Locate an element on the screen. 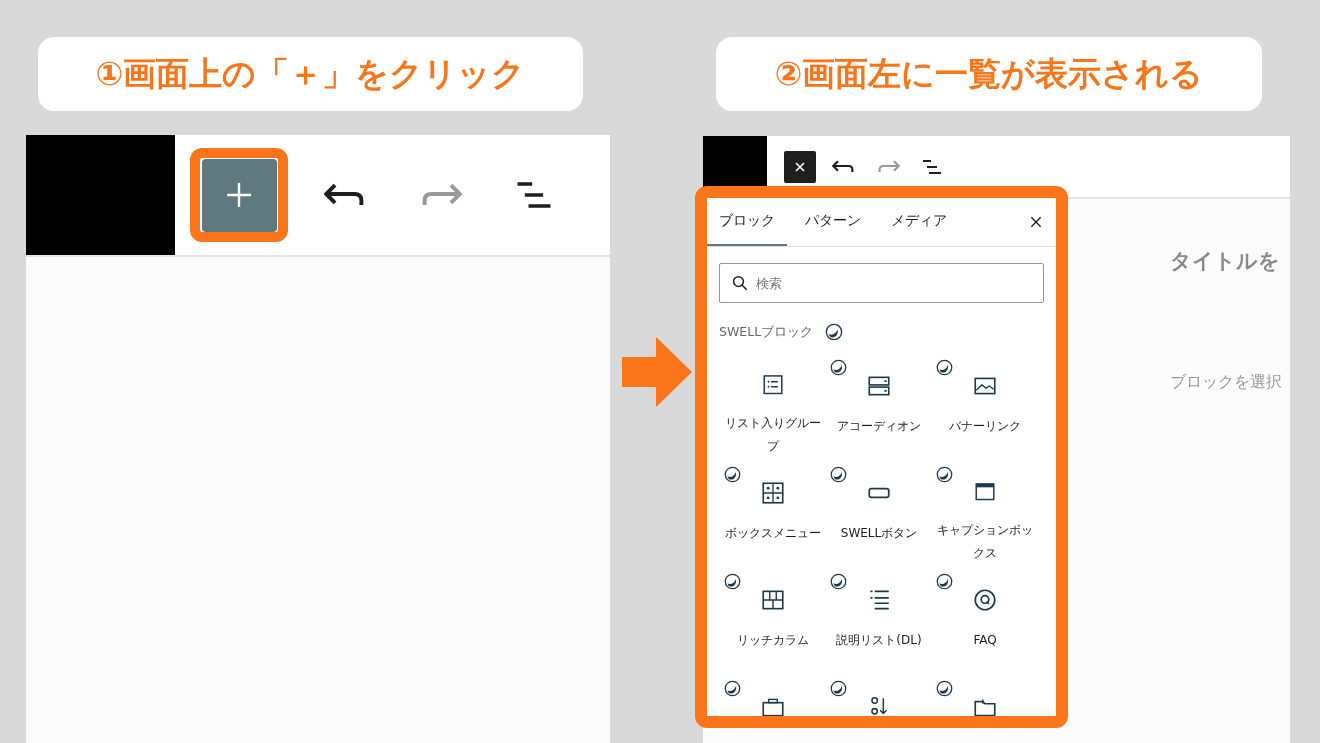  title-field: タイトルを is located at coordinates (1229, 261).